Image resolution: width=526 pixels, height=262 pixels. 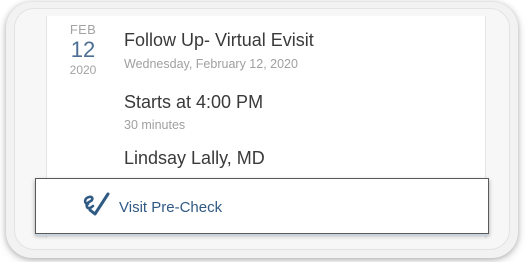 I want to click on visit-precheck-label: Visit Pre-Check, so click(x=171, y=207).